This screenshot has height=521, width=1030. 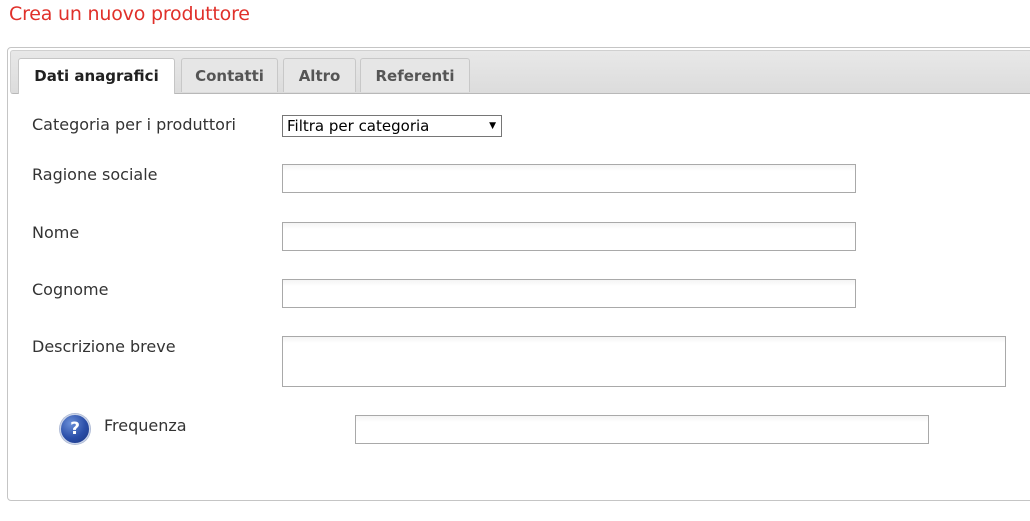 I want to click on last-name-input, so click(x=569, y=293).